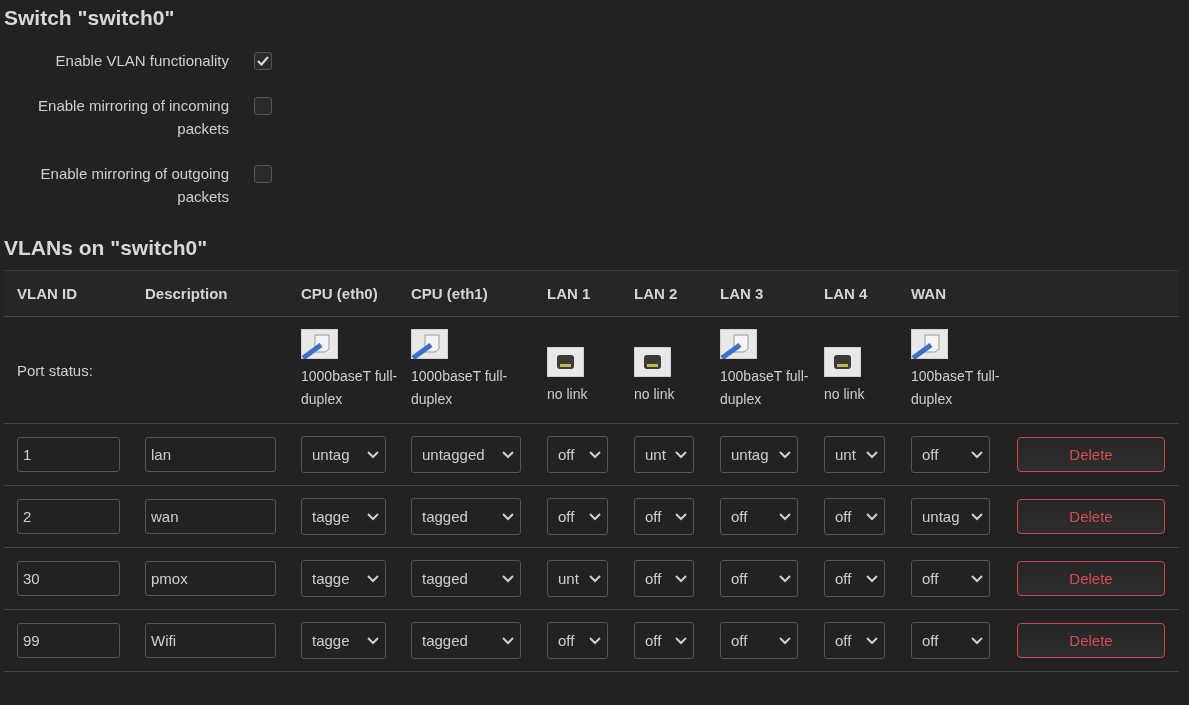 This screenshot has width=1189, height=705. What do you see at coordinates (846, 293) in the screenshot?
I see `column-header: LAN 4` at bounding box center [846, 293].